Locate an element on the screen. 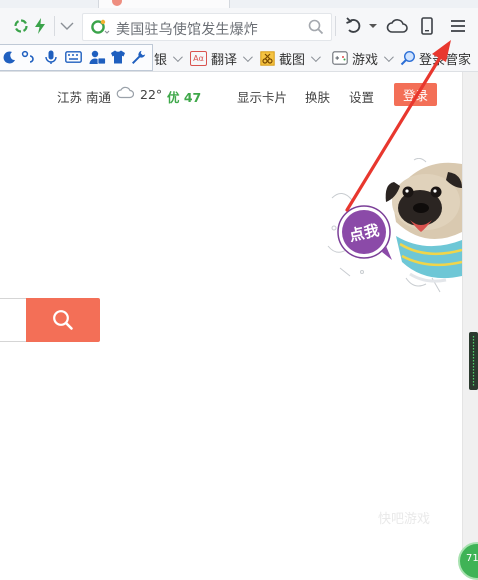 Image resolution: width=478 pixels, height=580 pixels. login-button: 登录 is located at coordinates (415, 94).